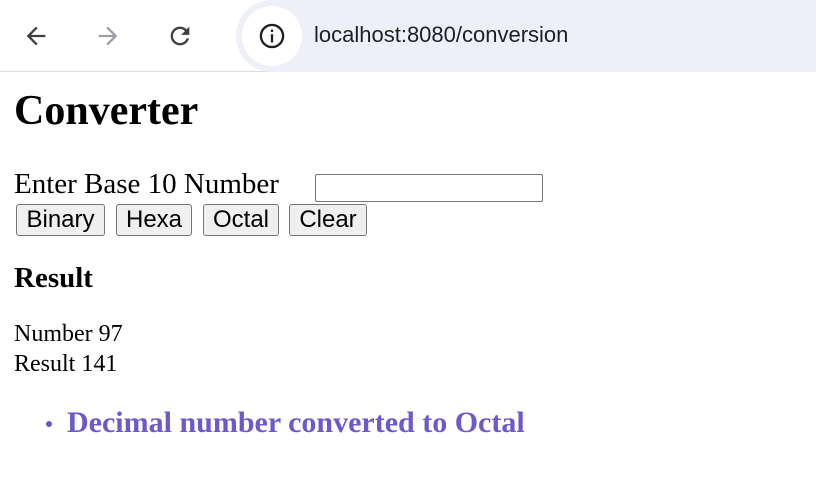 This screenshot has width=816, height=495. I want to click on back-button, so click(36, 36).